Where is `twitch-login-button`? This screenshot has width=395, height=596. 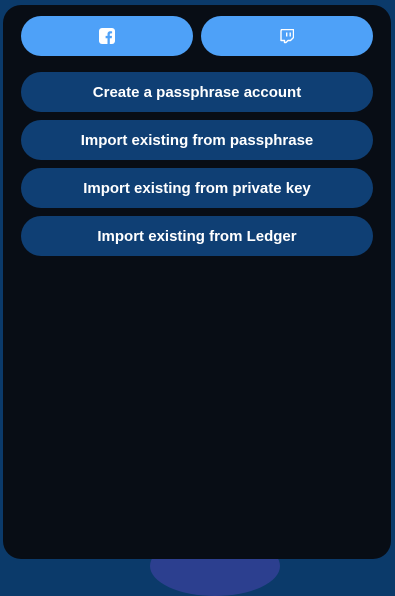 twitch-login-button is located at coordinates (287, 36).